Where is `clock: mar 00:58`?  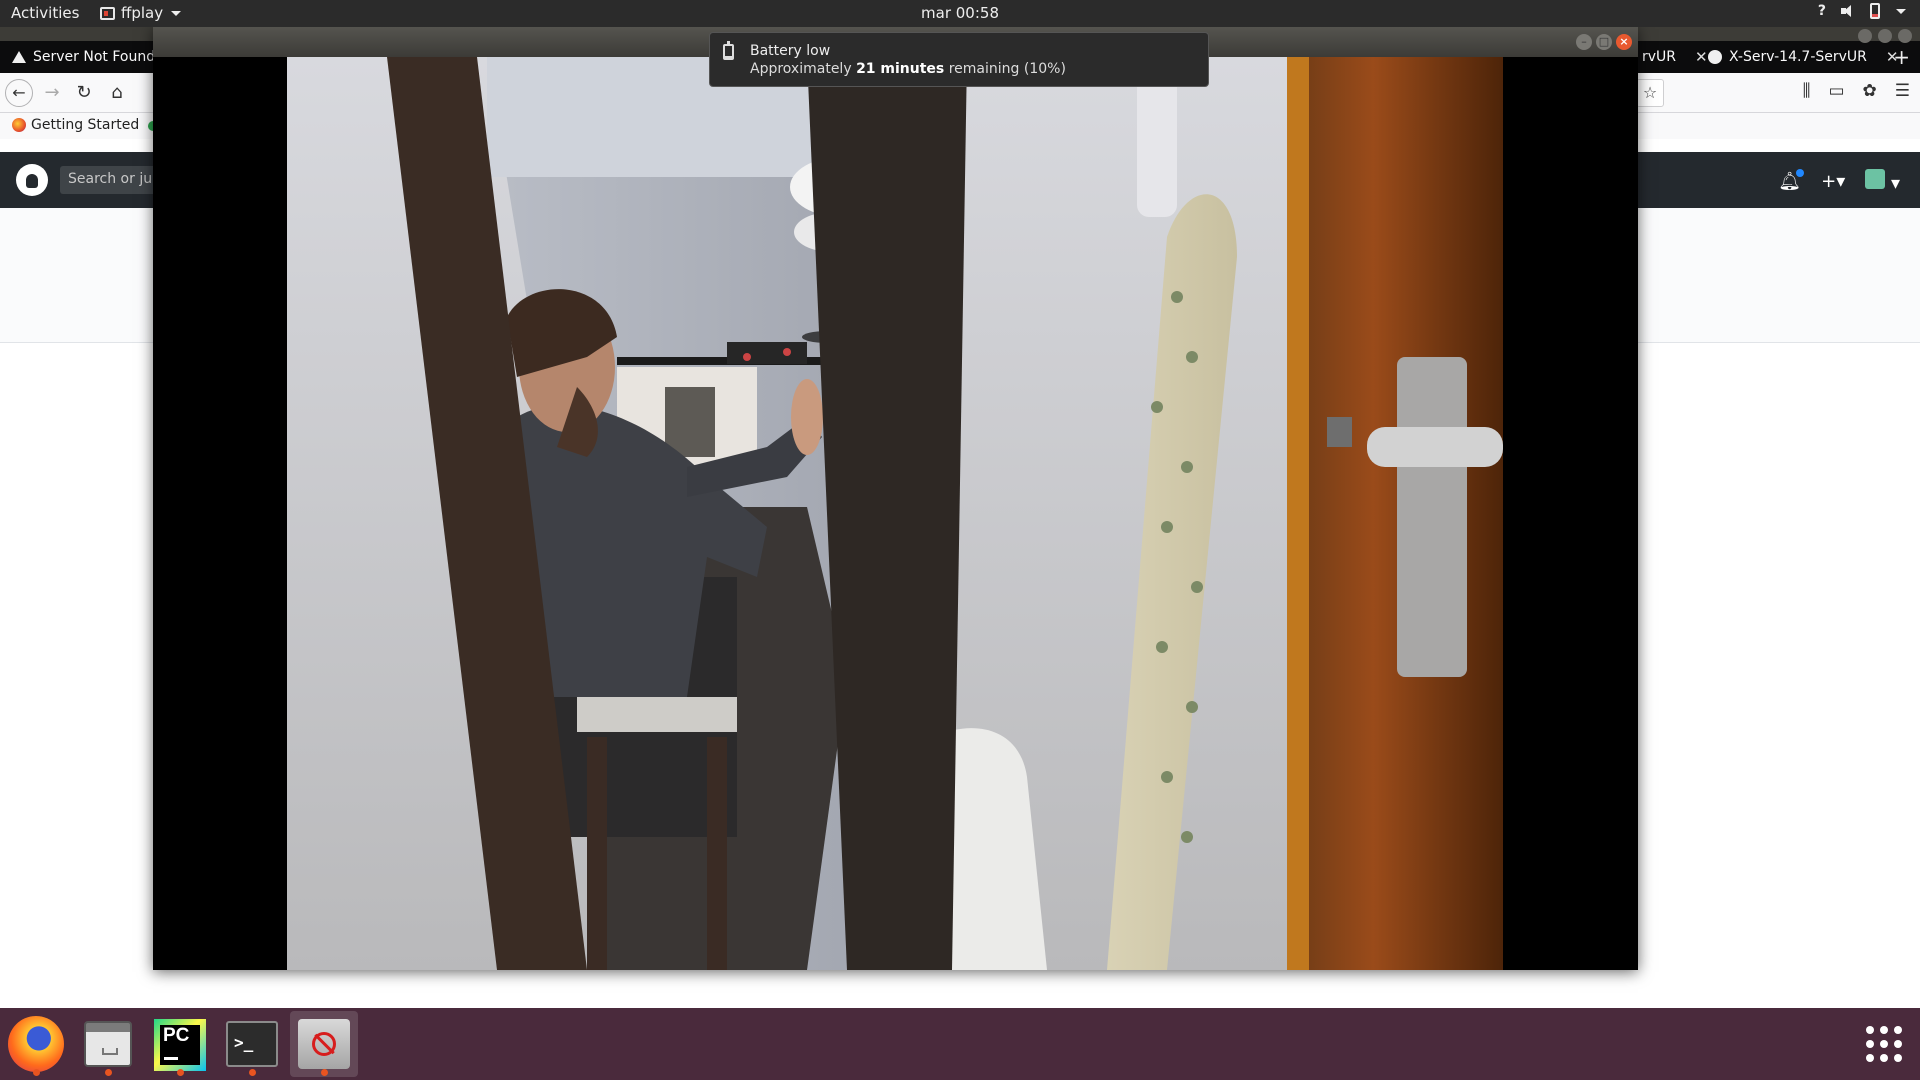 clock: mar 00:58 is located at coordinates (960, 13).